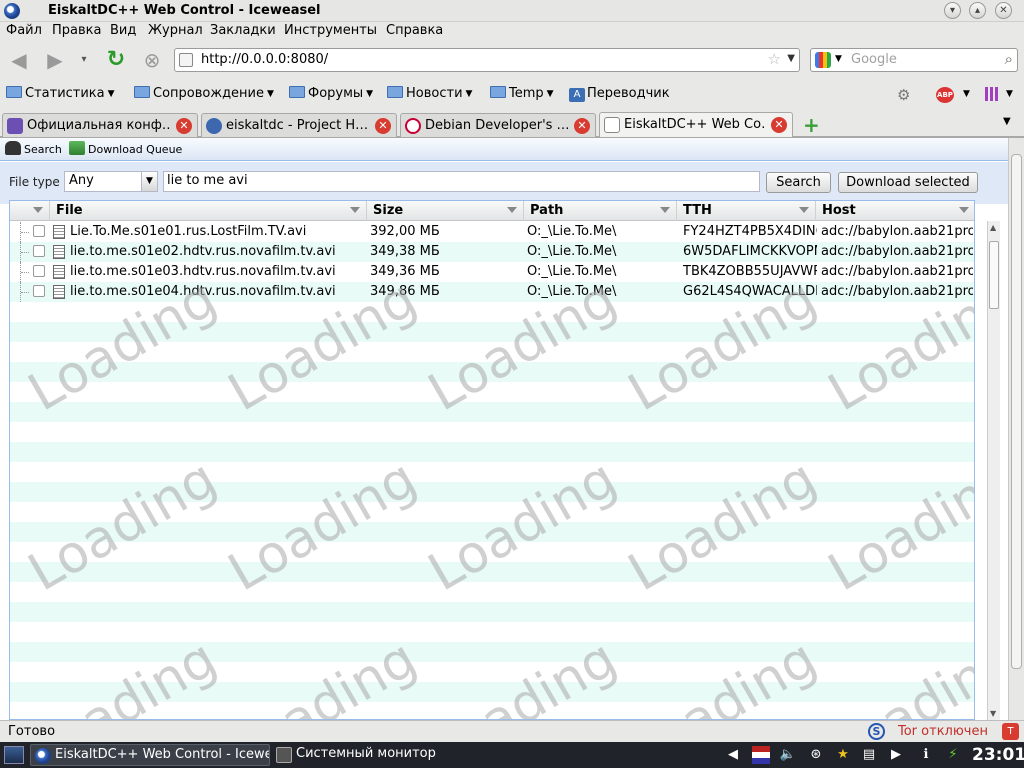 The height and width of the screenshot is (768, 1024). Describe the element at coordinates (619, 94) in the screenshot. I see `bookmark-translator: A Переводчик` at that location.